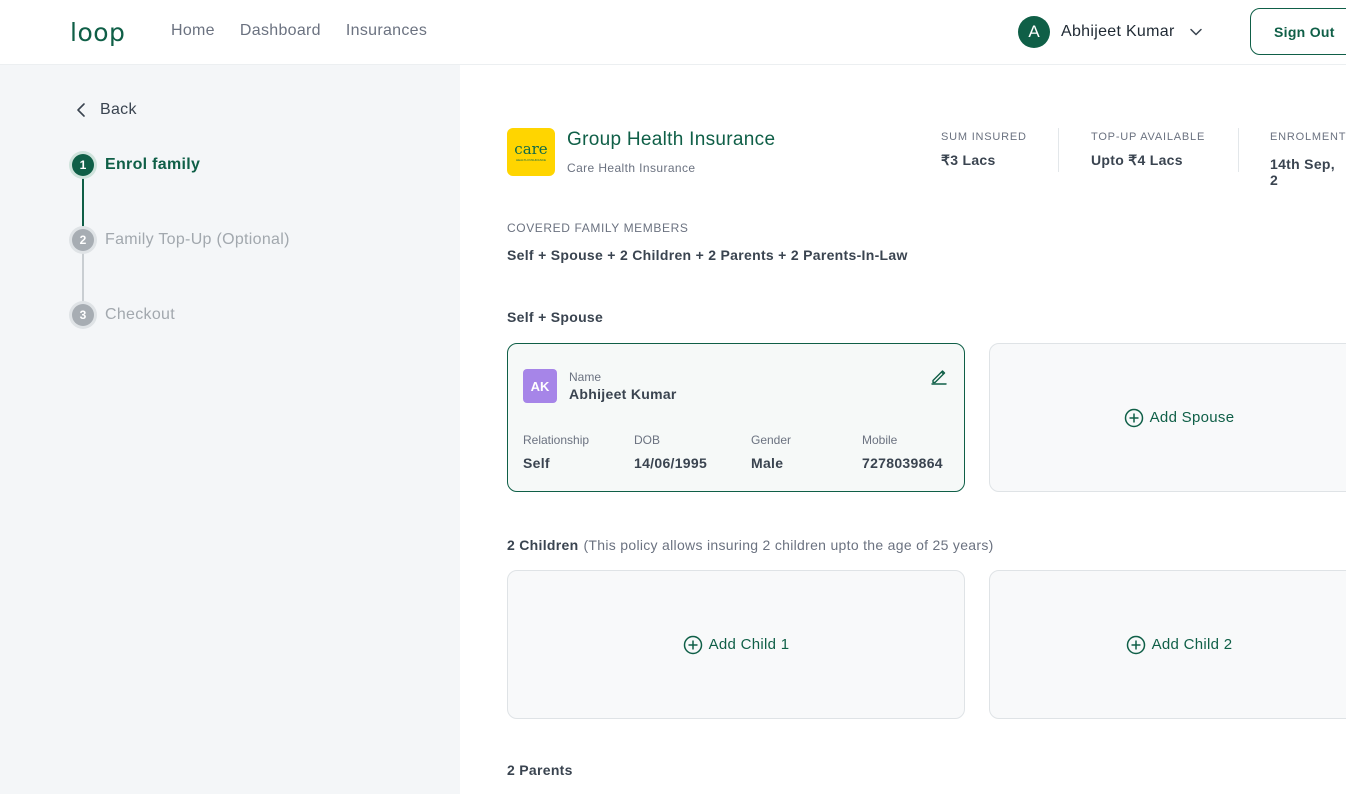 The image size is (1346, 794). I want to click on stat-label: SUM INSURED, so click(984, 137).